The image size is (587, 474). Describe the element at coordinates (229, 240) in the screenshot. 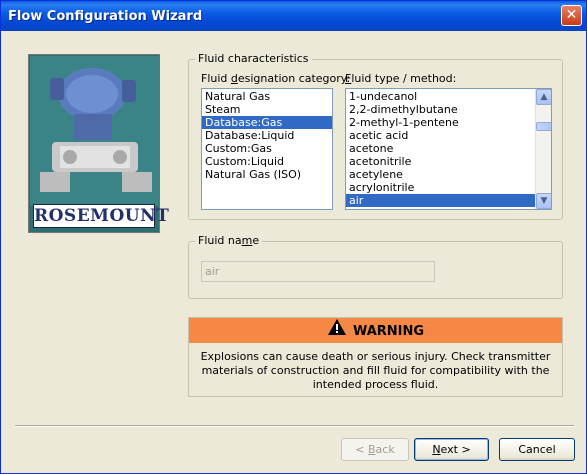

I see `fluid-name-legend: Fluid name` at that location.